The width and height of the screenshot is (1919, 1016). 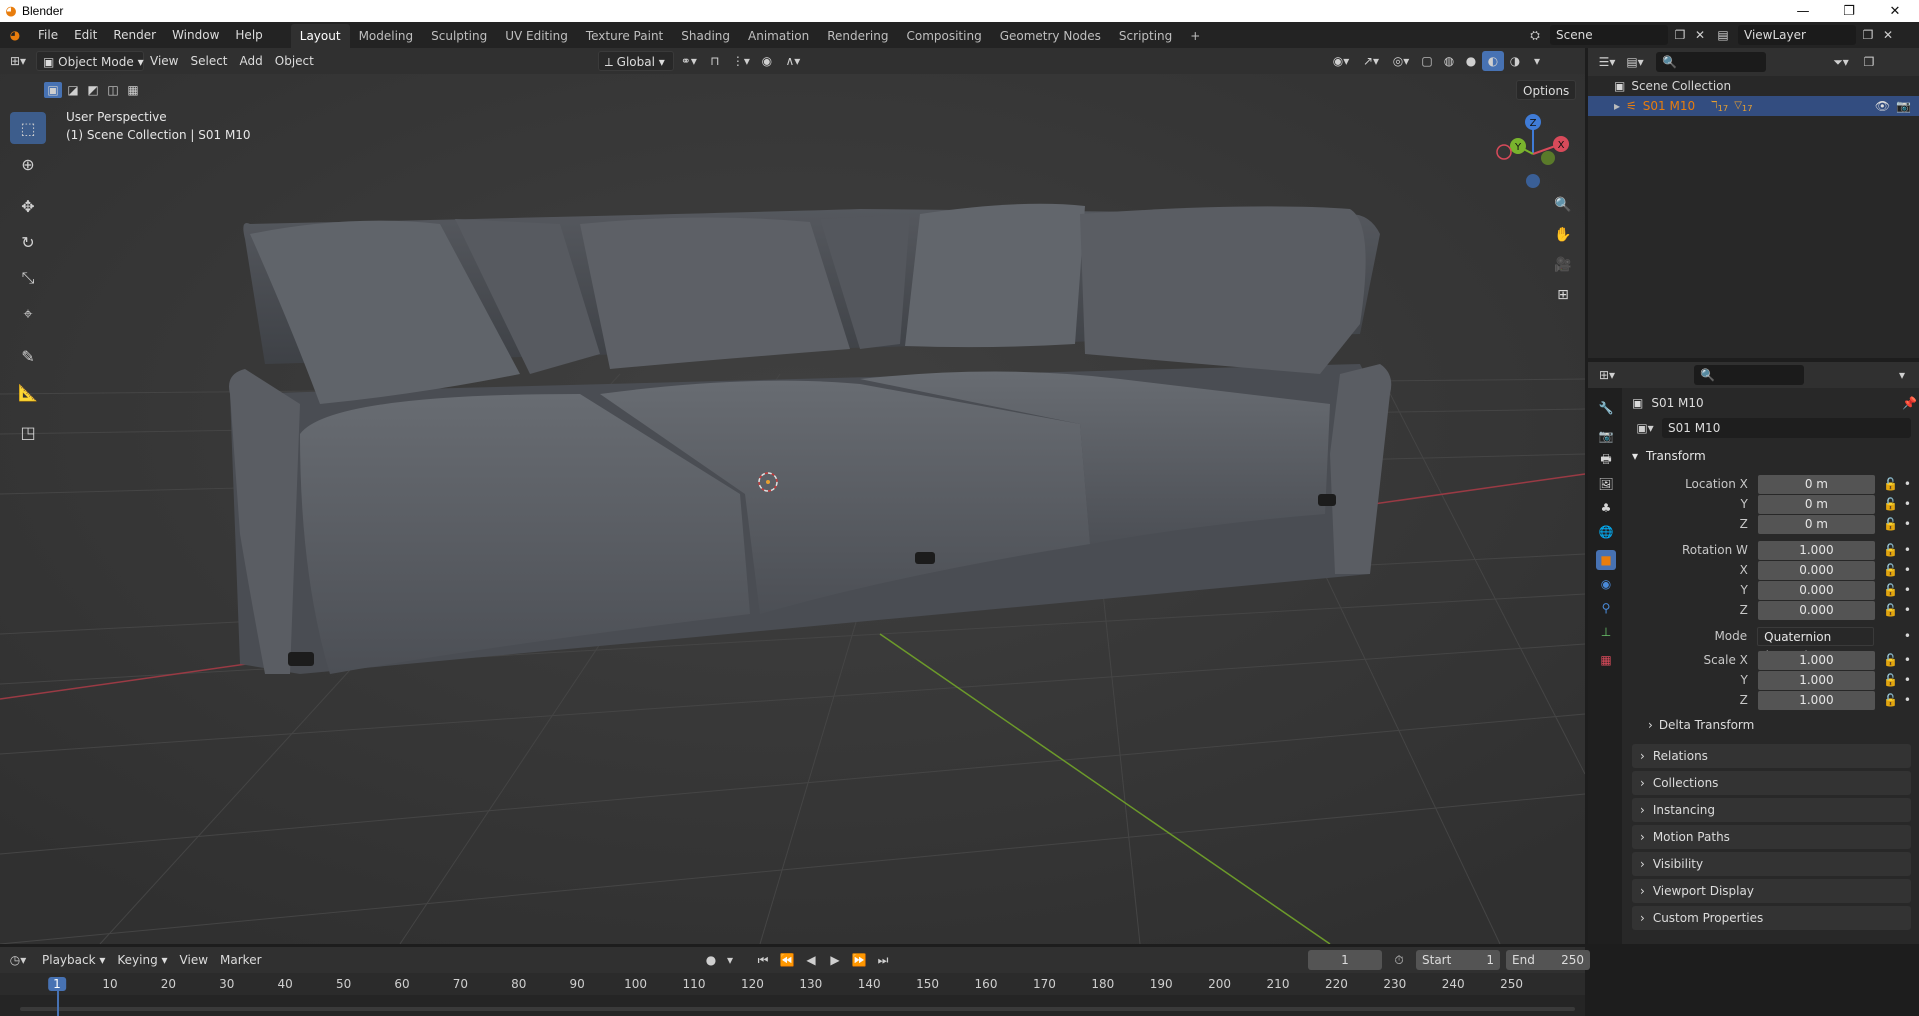 What do you see at coordinates (195, 35) in the screenshot?
I see `menu-window: Window` at bounding box center [195, 35].